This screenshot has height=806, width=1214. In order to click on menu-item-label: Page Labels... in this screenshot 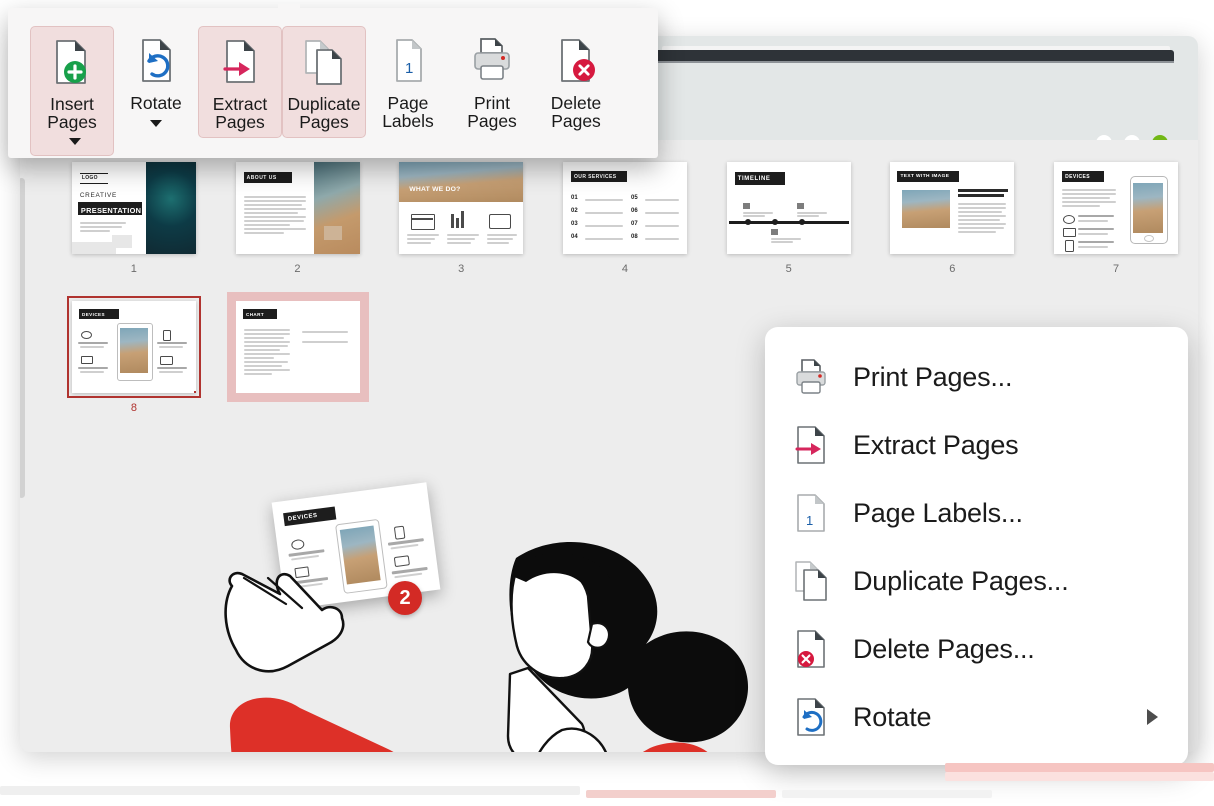, I will do `click(938, 512)`.